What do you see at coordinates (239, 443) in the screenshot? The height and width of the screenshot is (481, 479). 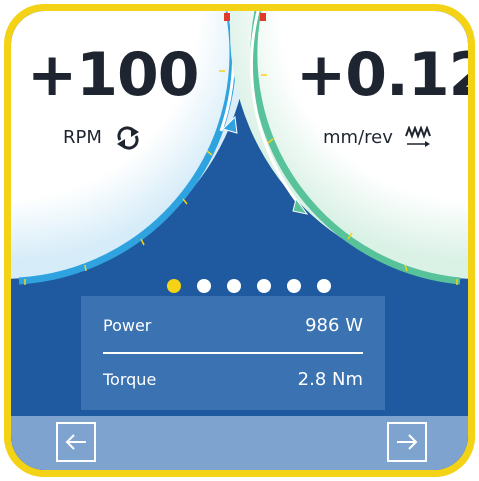 I see `bottom-nav` at bounding box center [239, 443].